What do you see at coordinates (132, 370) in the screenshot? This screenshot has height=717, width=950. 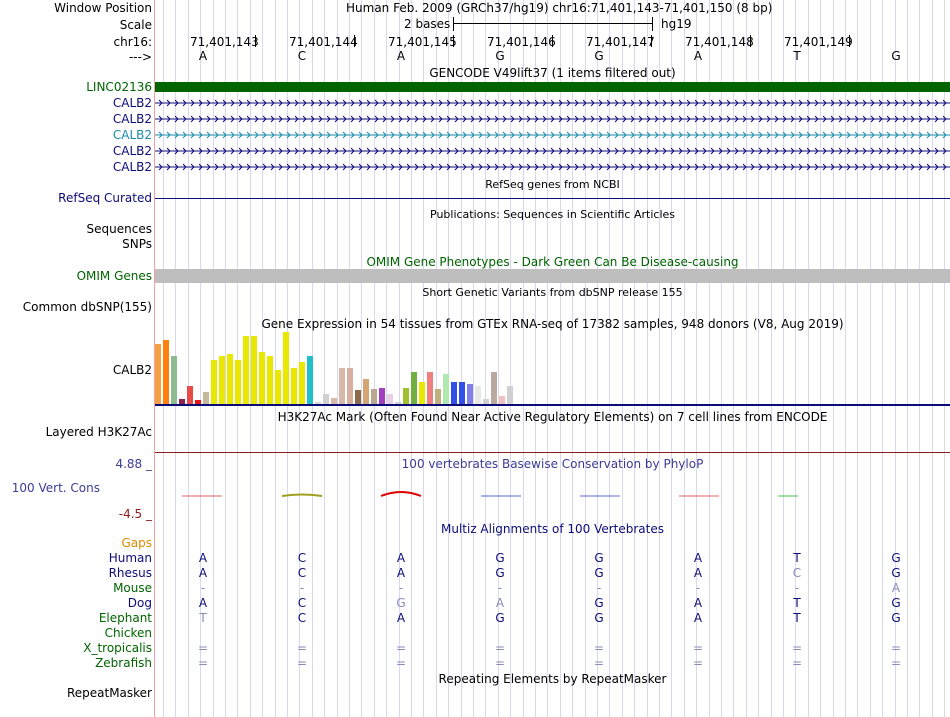 I see `gtex-label: CALB2` at bounding box center [132, 370].